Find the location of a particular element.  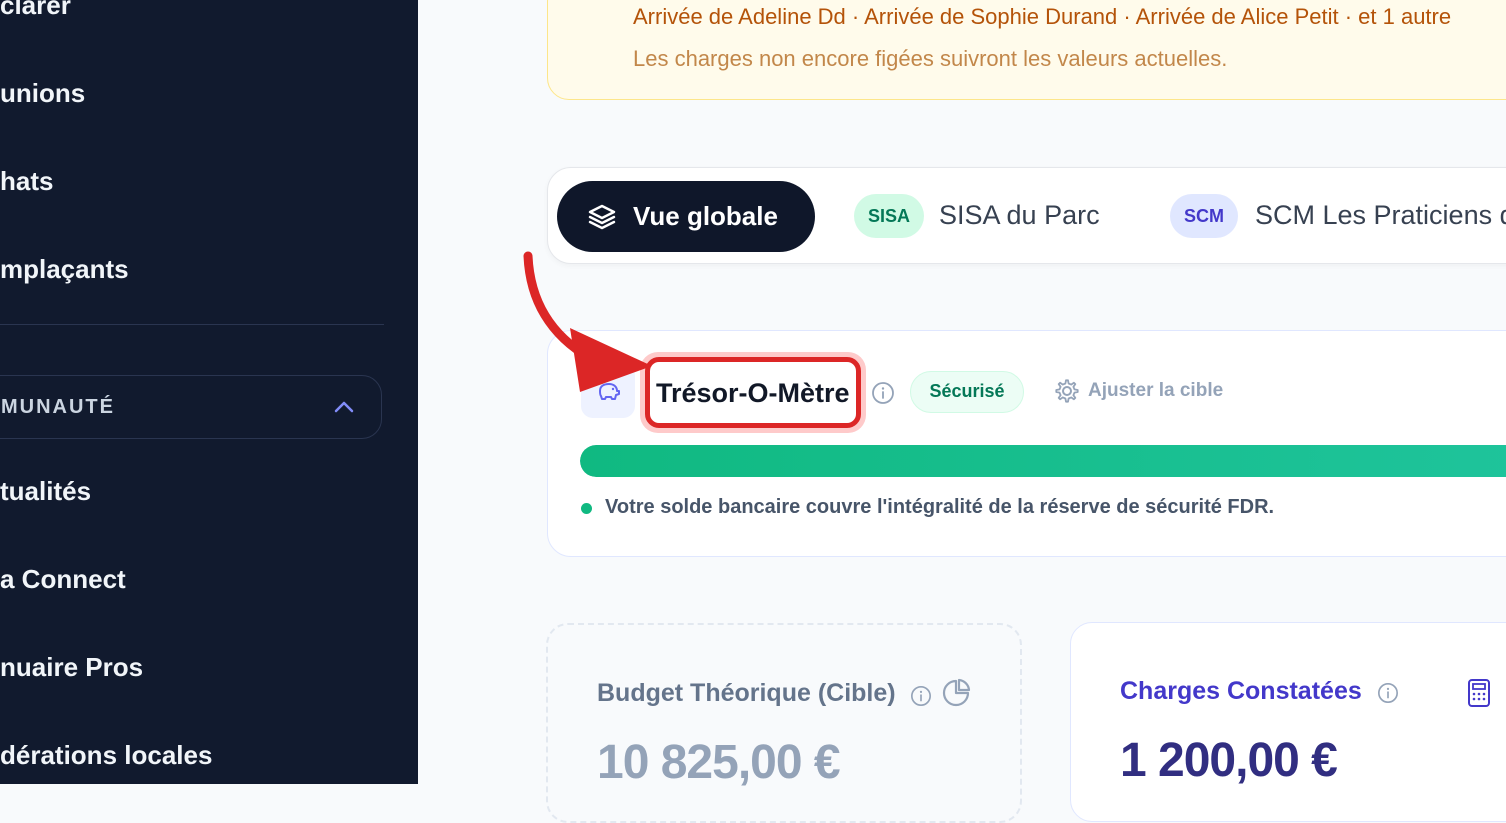

tab-scm-les-praticiens: SCM SCM Les Praticiens d is located at coordinates (1338, 216).